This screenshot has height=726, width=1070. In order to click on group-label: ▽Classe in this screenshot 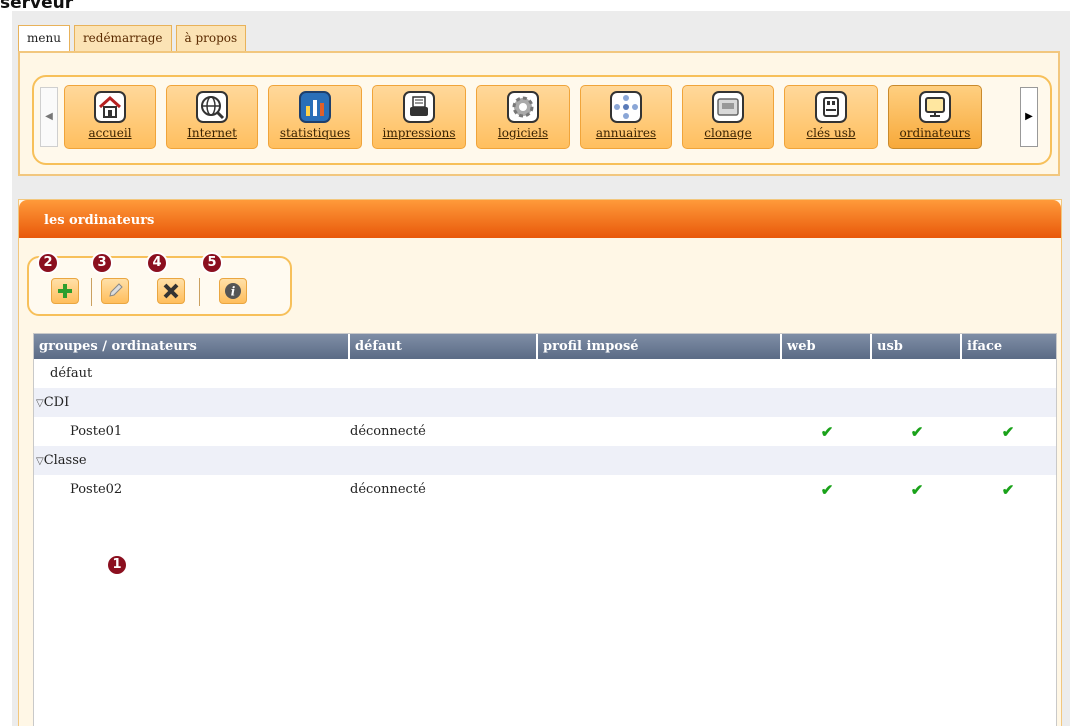, I will do `click(192, 460)`.